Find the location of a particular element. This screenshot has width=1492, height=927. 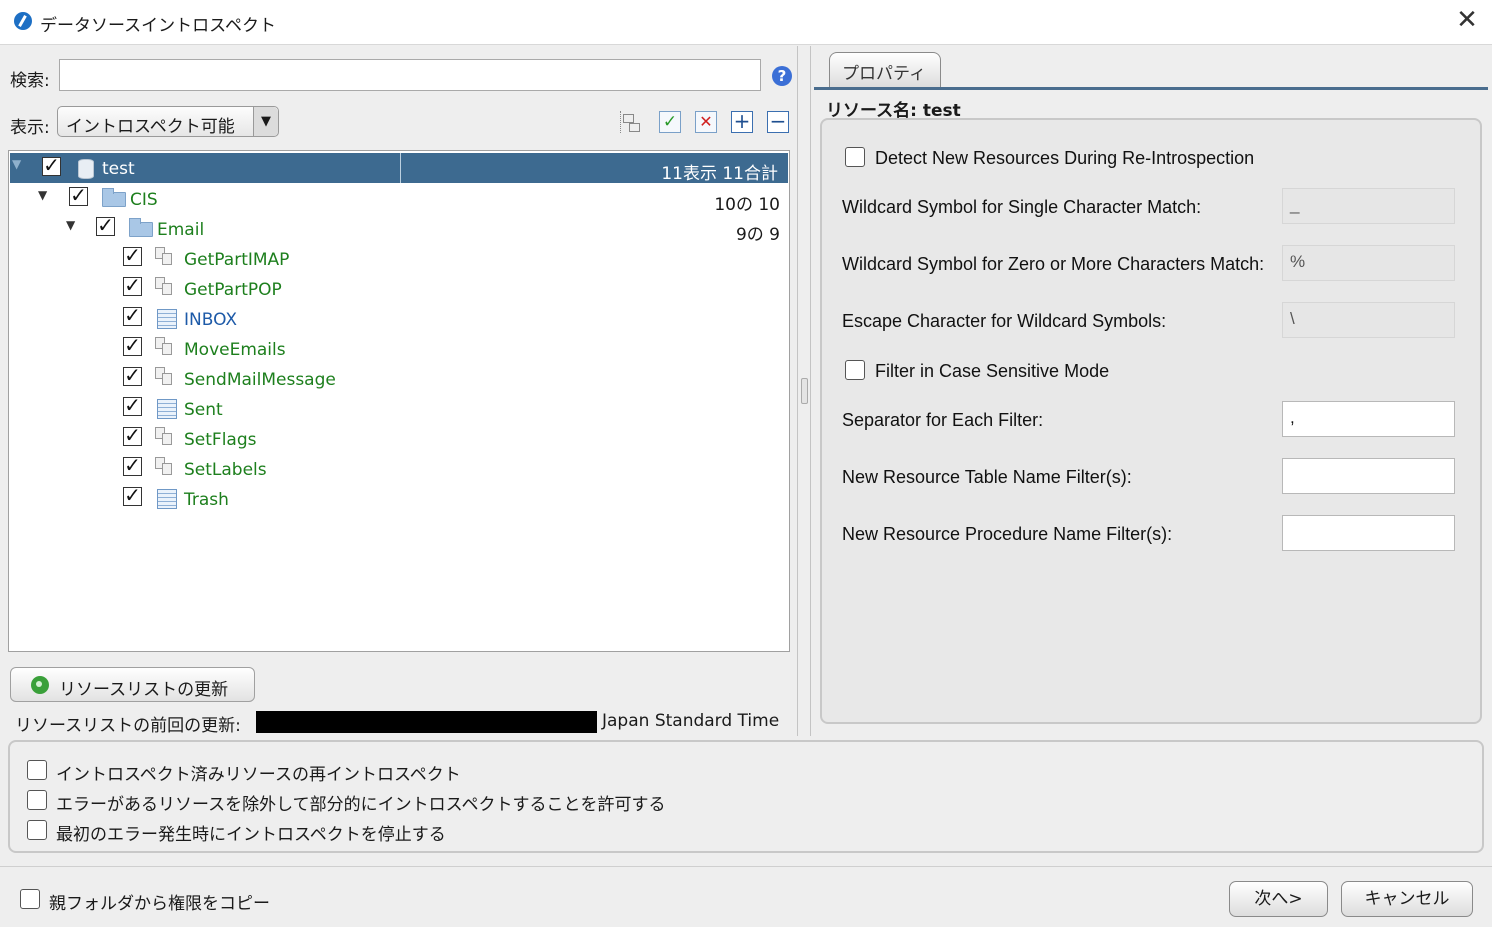

table-filter-field is located at coordinates (1368, 476).